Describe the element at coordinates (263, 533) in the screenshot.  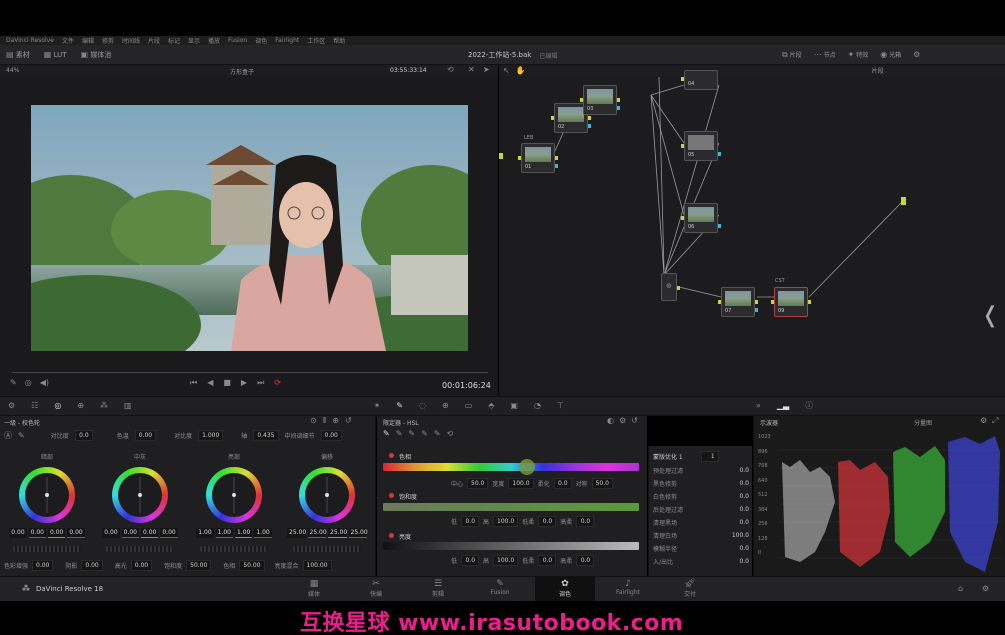
I see `wheel-value-b: 1.00` at that location.